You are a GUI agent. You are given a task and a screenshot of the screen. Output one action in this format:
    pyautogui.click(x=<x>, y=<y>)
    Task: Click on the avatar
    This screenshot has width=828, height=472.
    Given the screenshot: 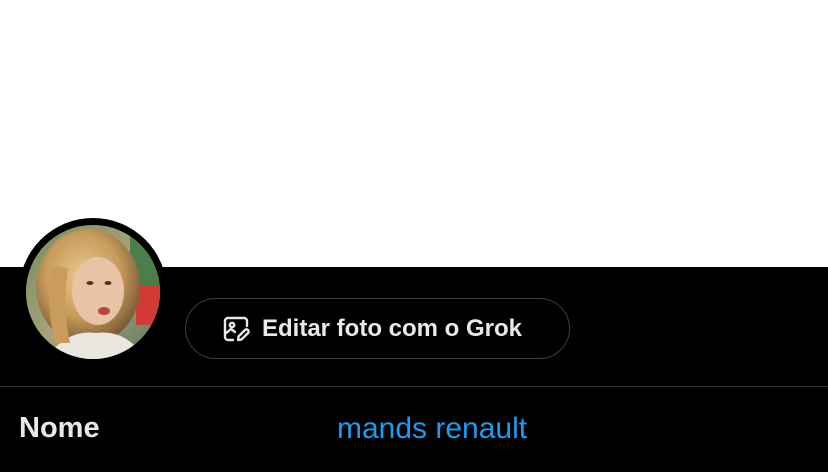 What is the action you would take?
    pyautogui.click(x=93, y=292)
    